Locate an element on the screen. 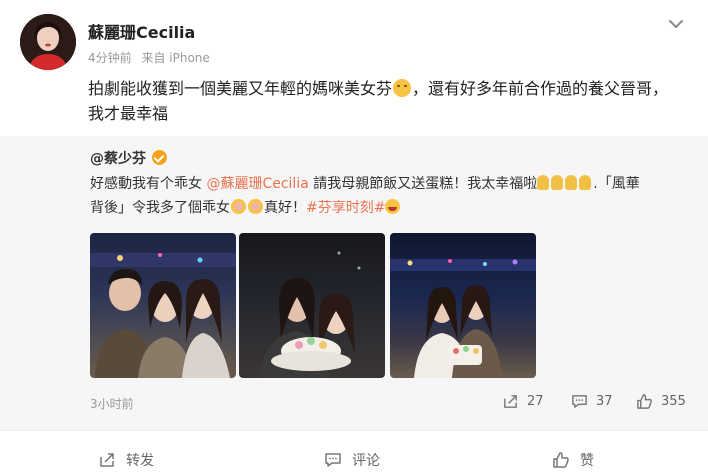  hashtag-link: #芬享时刻# is located at coordinates (345, 208).